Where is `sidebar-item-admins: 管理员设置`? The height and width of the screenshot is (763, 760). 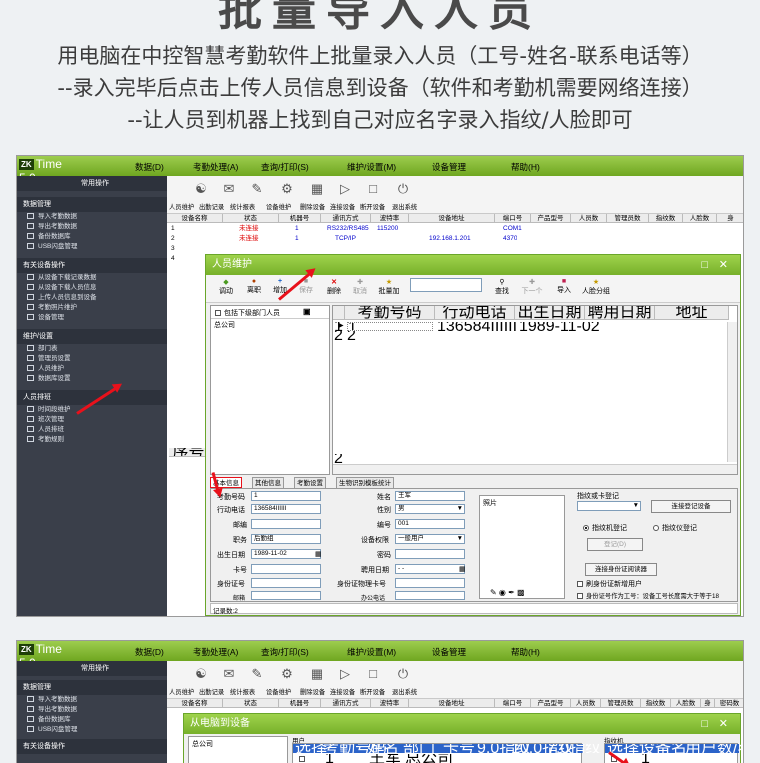
sidebar-item-admins: 管理员设置 is located at coordinates (92, 359).